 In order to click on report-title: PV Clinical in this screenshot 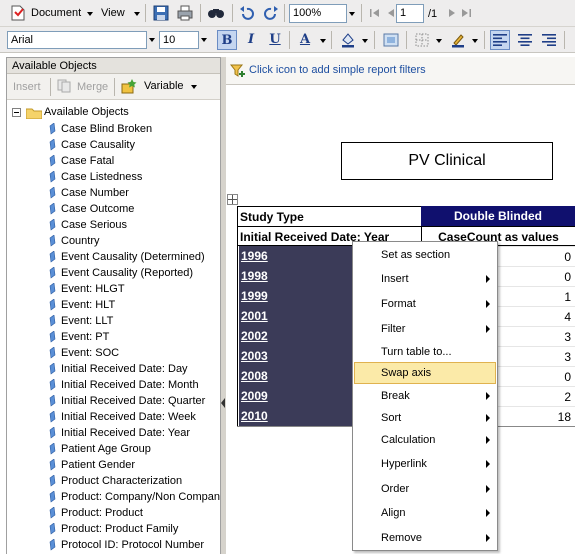, I will do `click(447, 161)`.